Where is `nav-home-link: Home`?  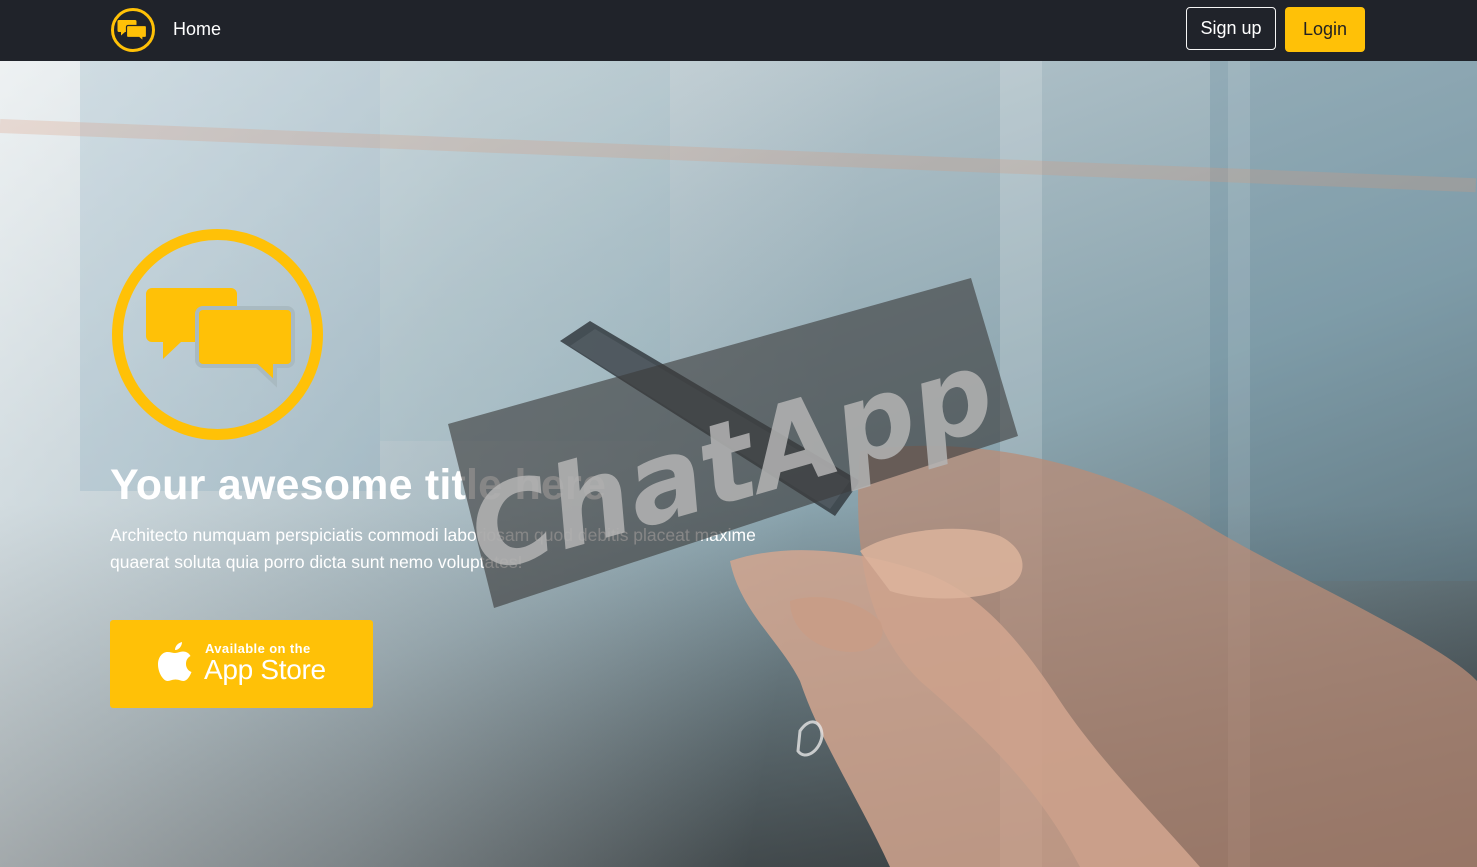
nav-home-link: Home is located at coordinates (197, 29).